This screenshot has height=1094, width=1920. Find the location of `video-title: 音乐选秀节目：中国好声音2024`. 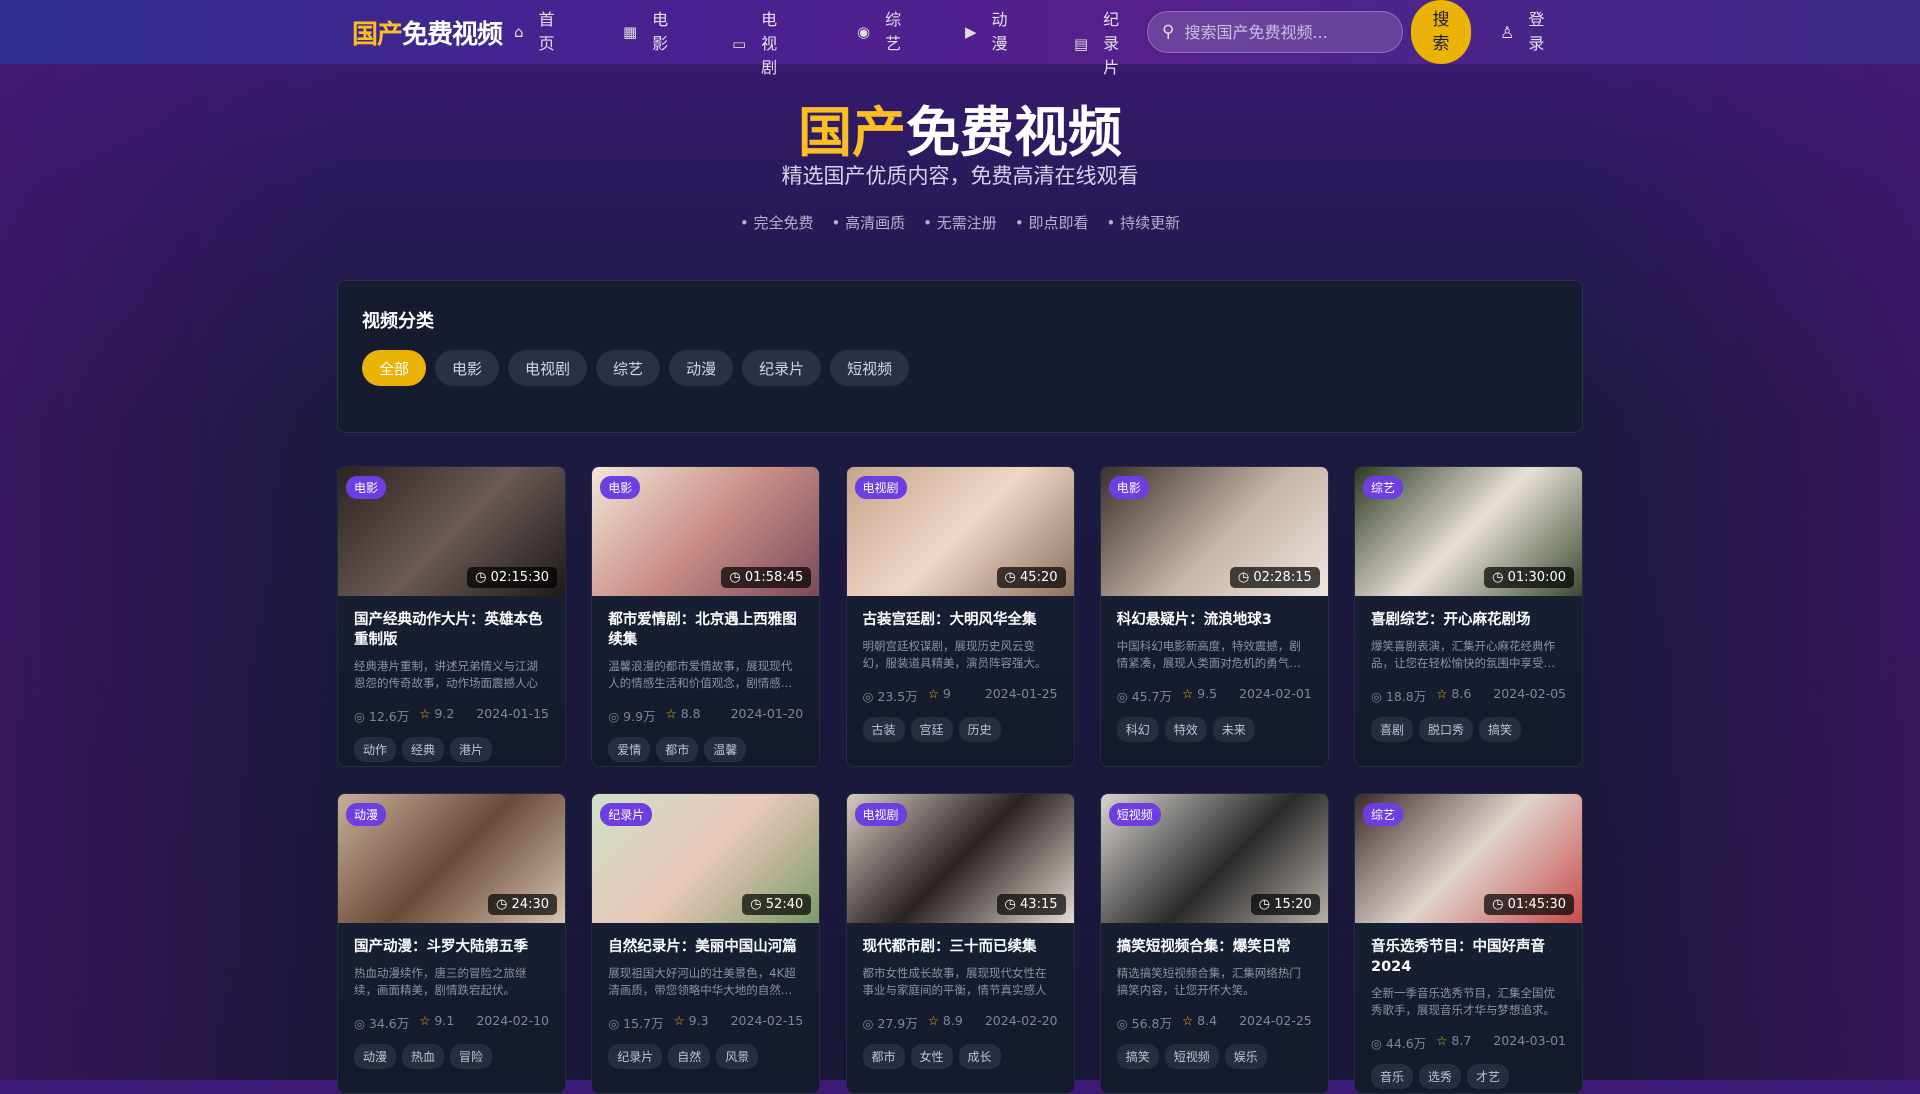

video-title: 音乐选秀节目：中国好声音2024 is located at coordinates (1468, 957).